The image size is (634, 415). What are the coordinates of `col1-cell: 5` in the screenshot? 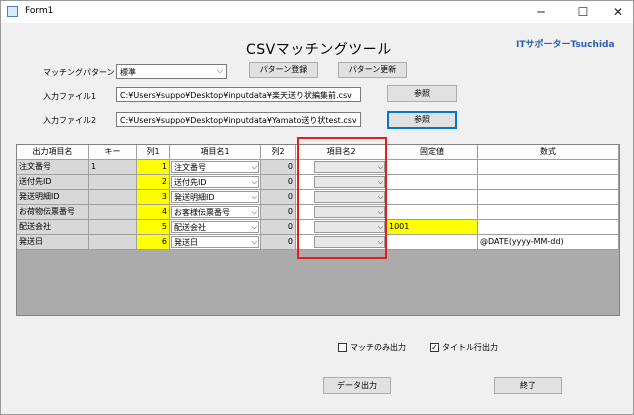 It's located at (153, 227).